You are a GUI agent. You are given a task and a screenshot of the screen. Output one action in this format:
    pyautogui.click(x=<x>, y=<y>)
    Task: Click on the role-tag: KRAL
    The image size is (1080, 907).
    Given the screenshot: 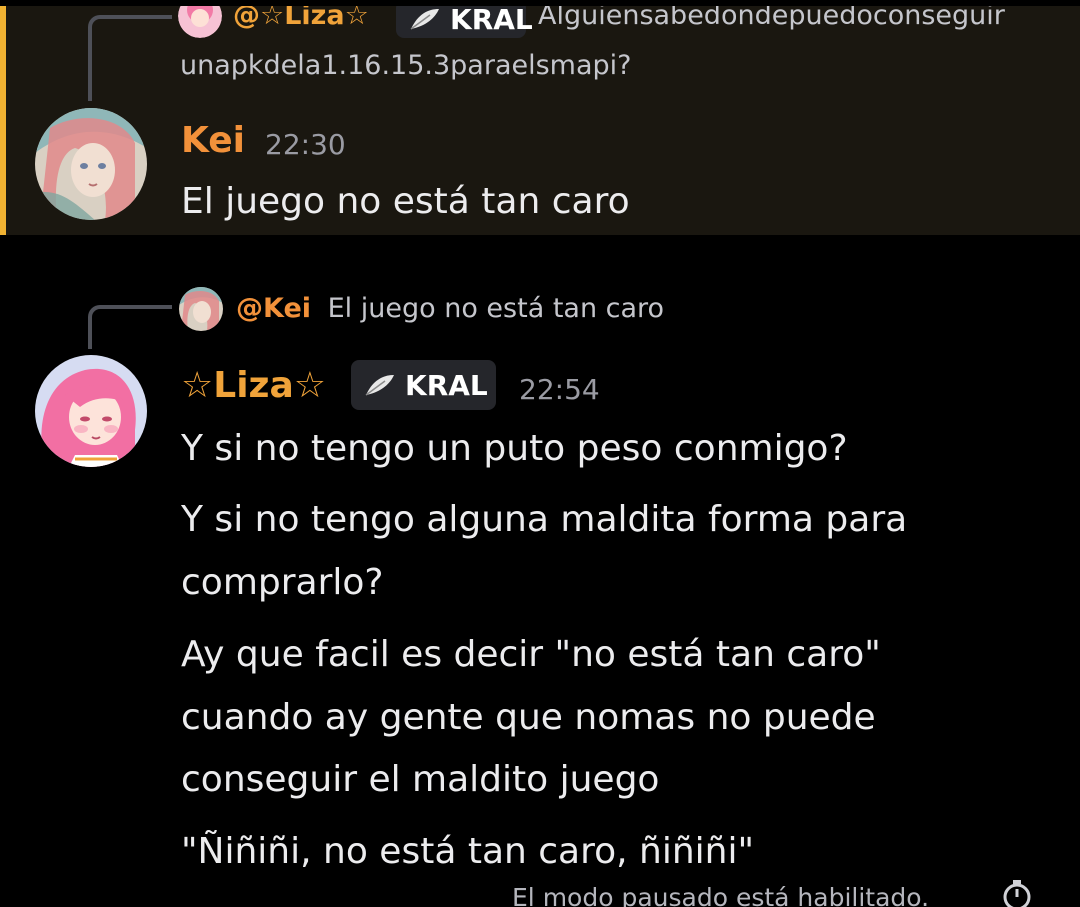 What is the action you would take?
    pyautogui.click(x=423, y=385)
    